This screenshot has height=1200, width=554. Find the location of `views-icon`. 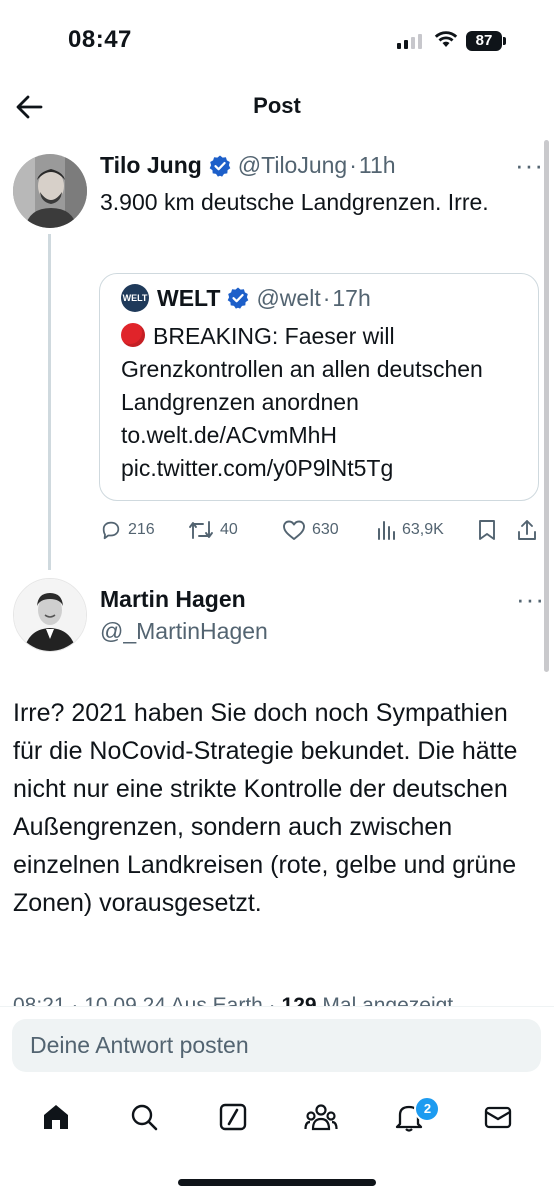

views-icon is located at coordinates (386, 530).